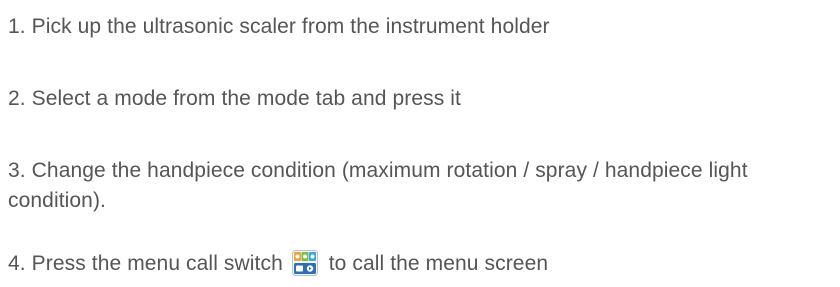 The image size is (840, 287). I want to click on menu-call-switch-icon, so click(304, 263).